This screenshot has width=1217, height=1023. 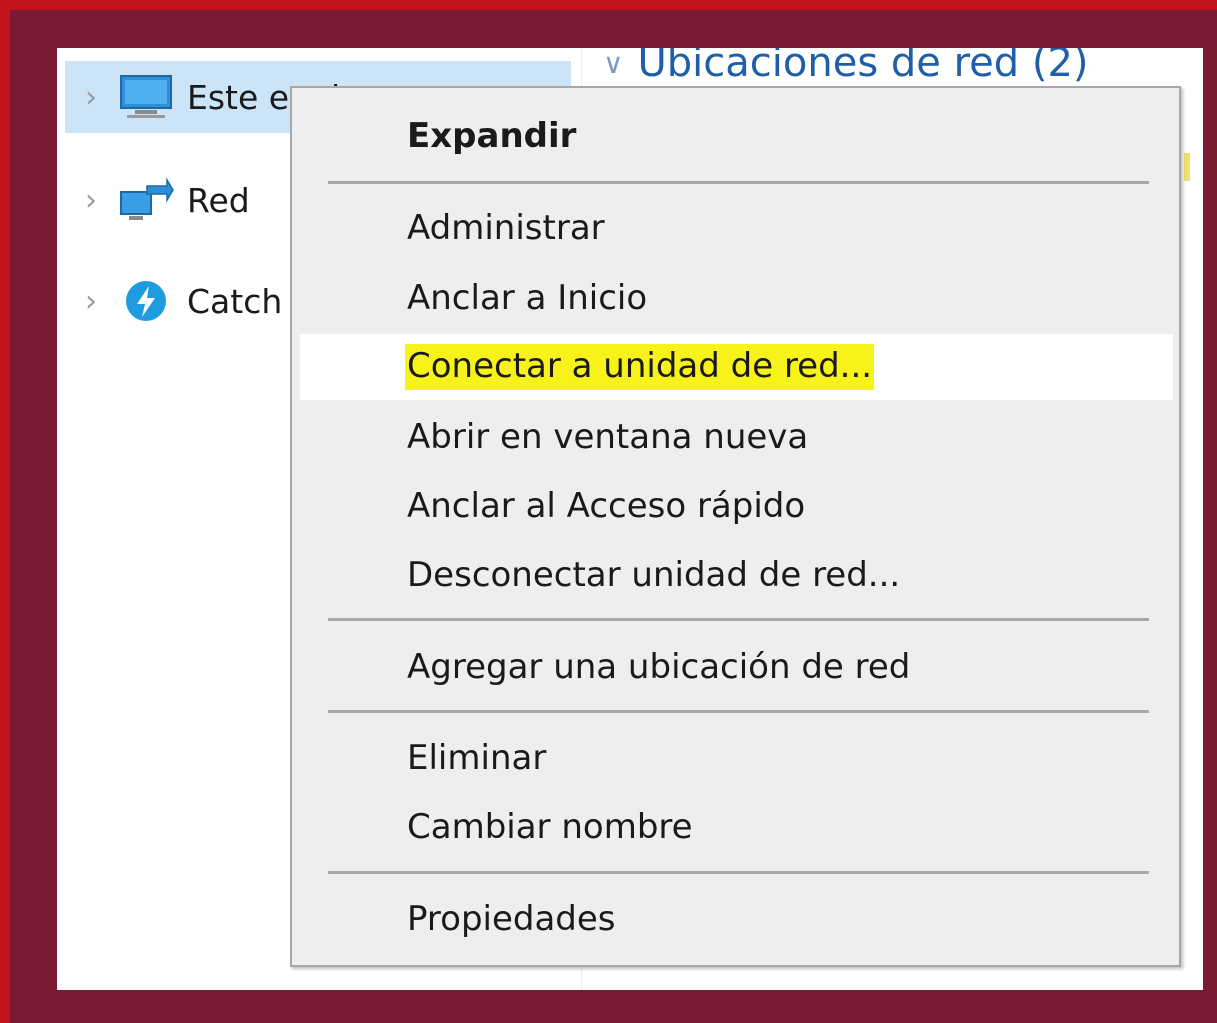 I want to click on menu-item-anclar-a-inicio: Anclar a Inicio, so click(x=736, y=298).